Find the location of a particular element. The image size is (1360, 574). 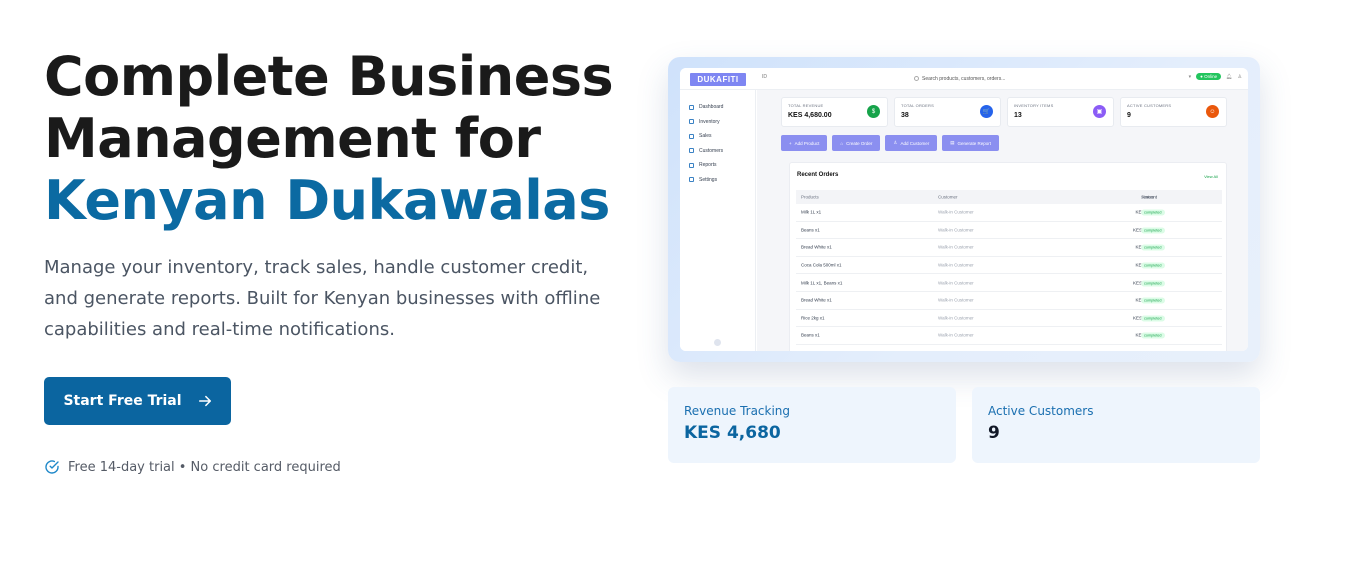

sidebar-item-customers: Customers is located at coordinates (717, 151).